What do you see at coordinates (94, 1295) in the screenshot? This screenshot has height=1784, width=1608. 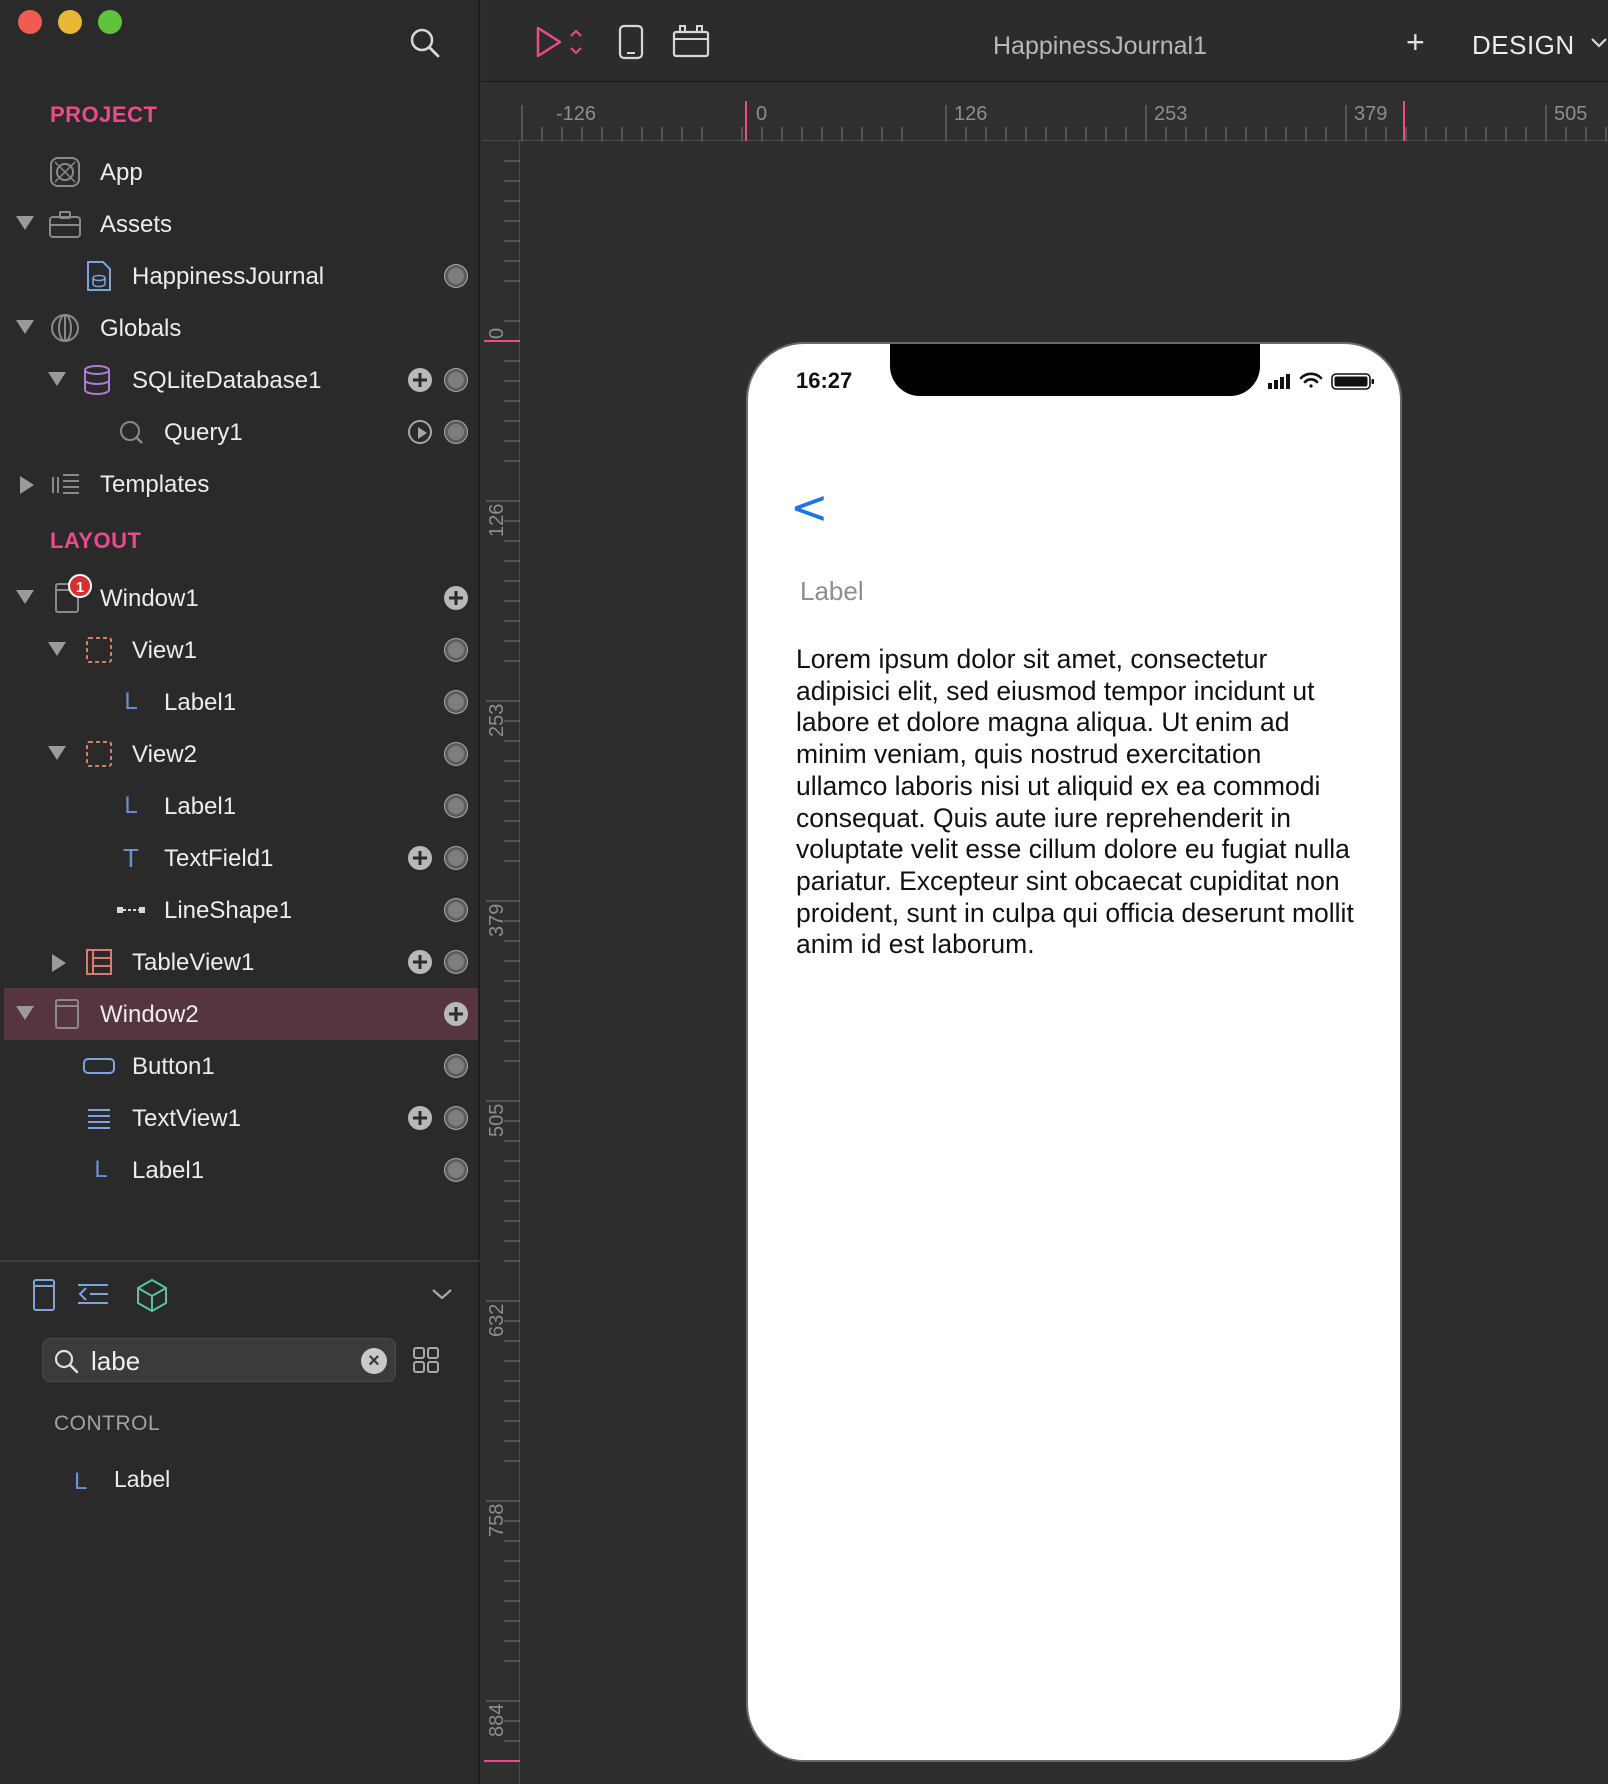 I see `tab-code-icon` at bounding box center [94, 1295].